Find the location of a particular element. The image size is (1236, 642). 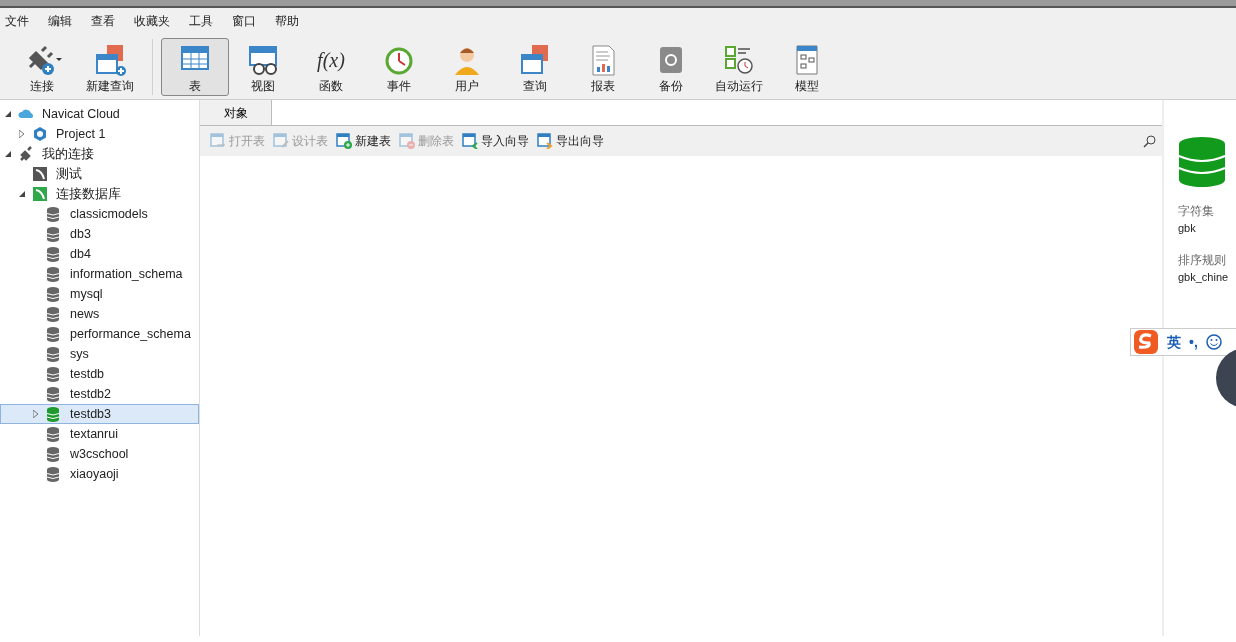

toolbar-action-button: 导入向导 is located at coordinates (495, 141).